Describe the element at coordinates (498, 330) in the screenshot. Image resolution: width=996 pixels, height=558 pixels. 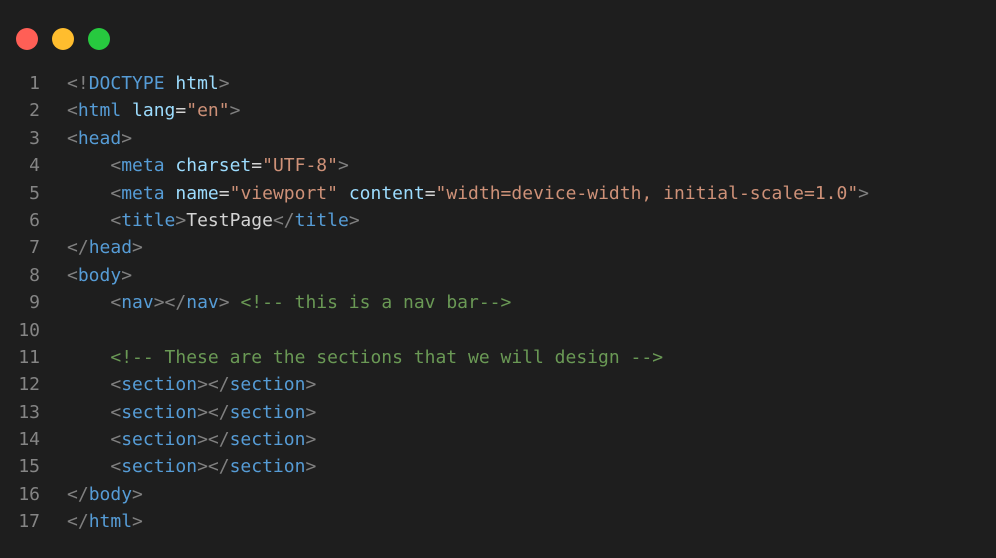
I see `code-line: 10` at that location.